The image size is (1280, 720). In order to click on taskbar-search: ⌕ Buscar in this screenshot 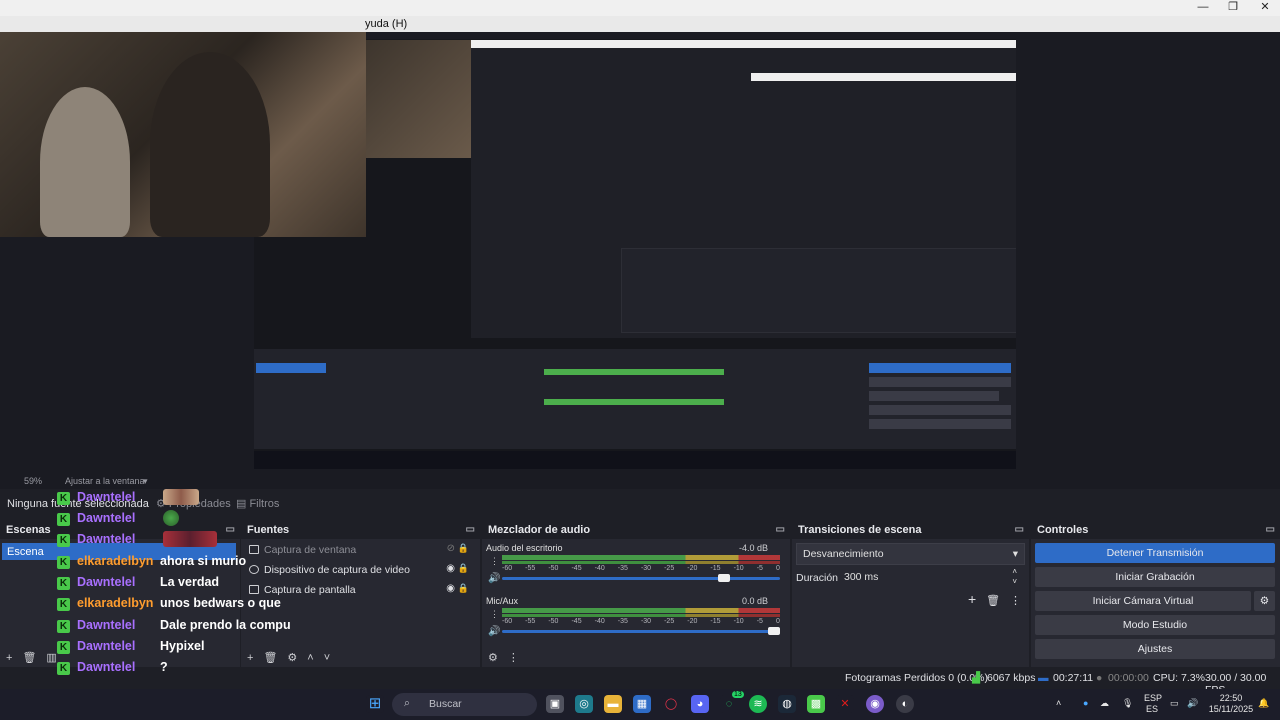, I will do `click(464, 704)`.